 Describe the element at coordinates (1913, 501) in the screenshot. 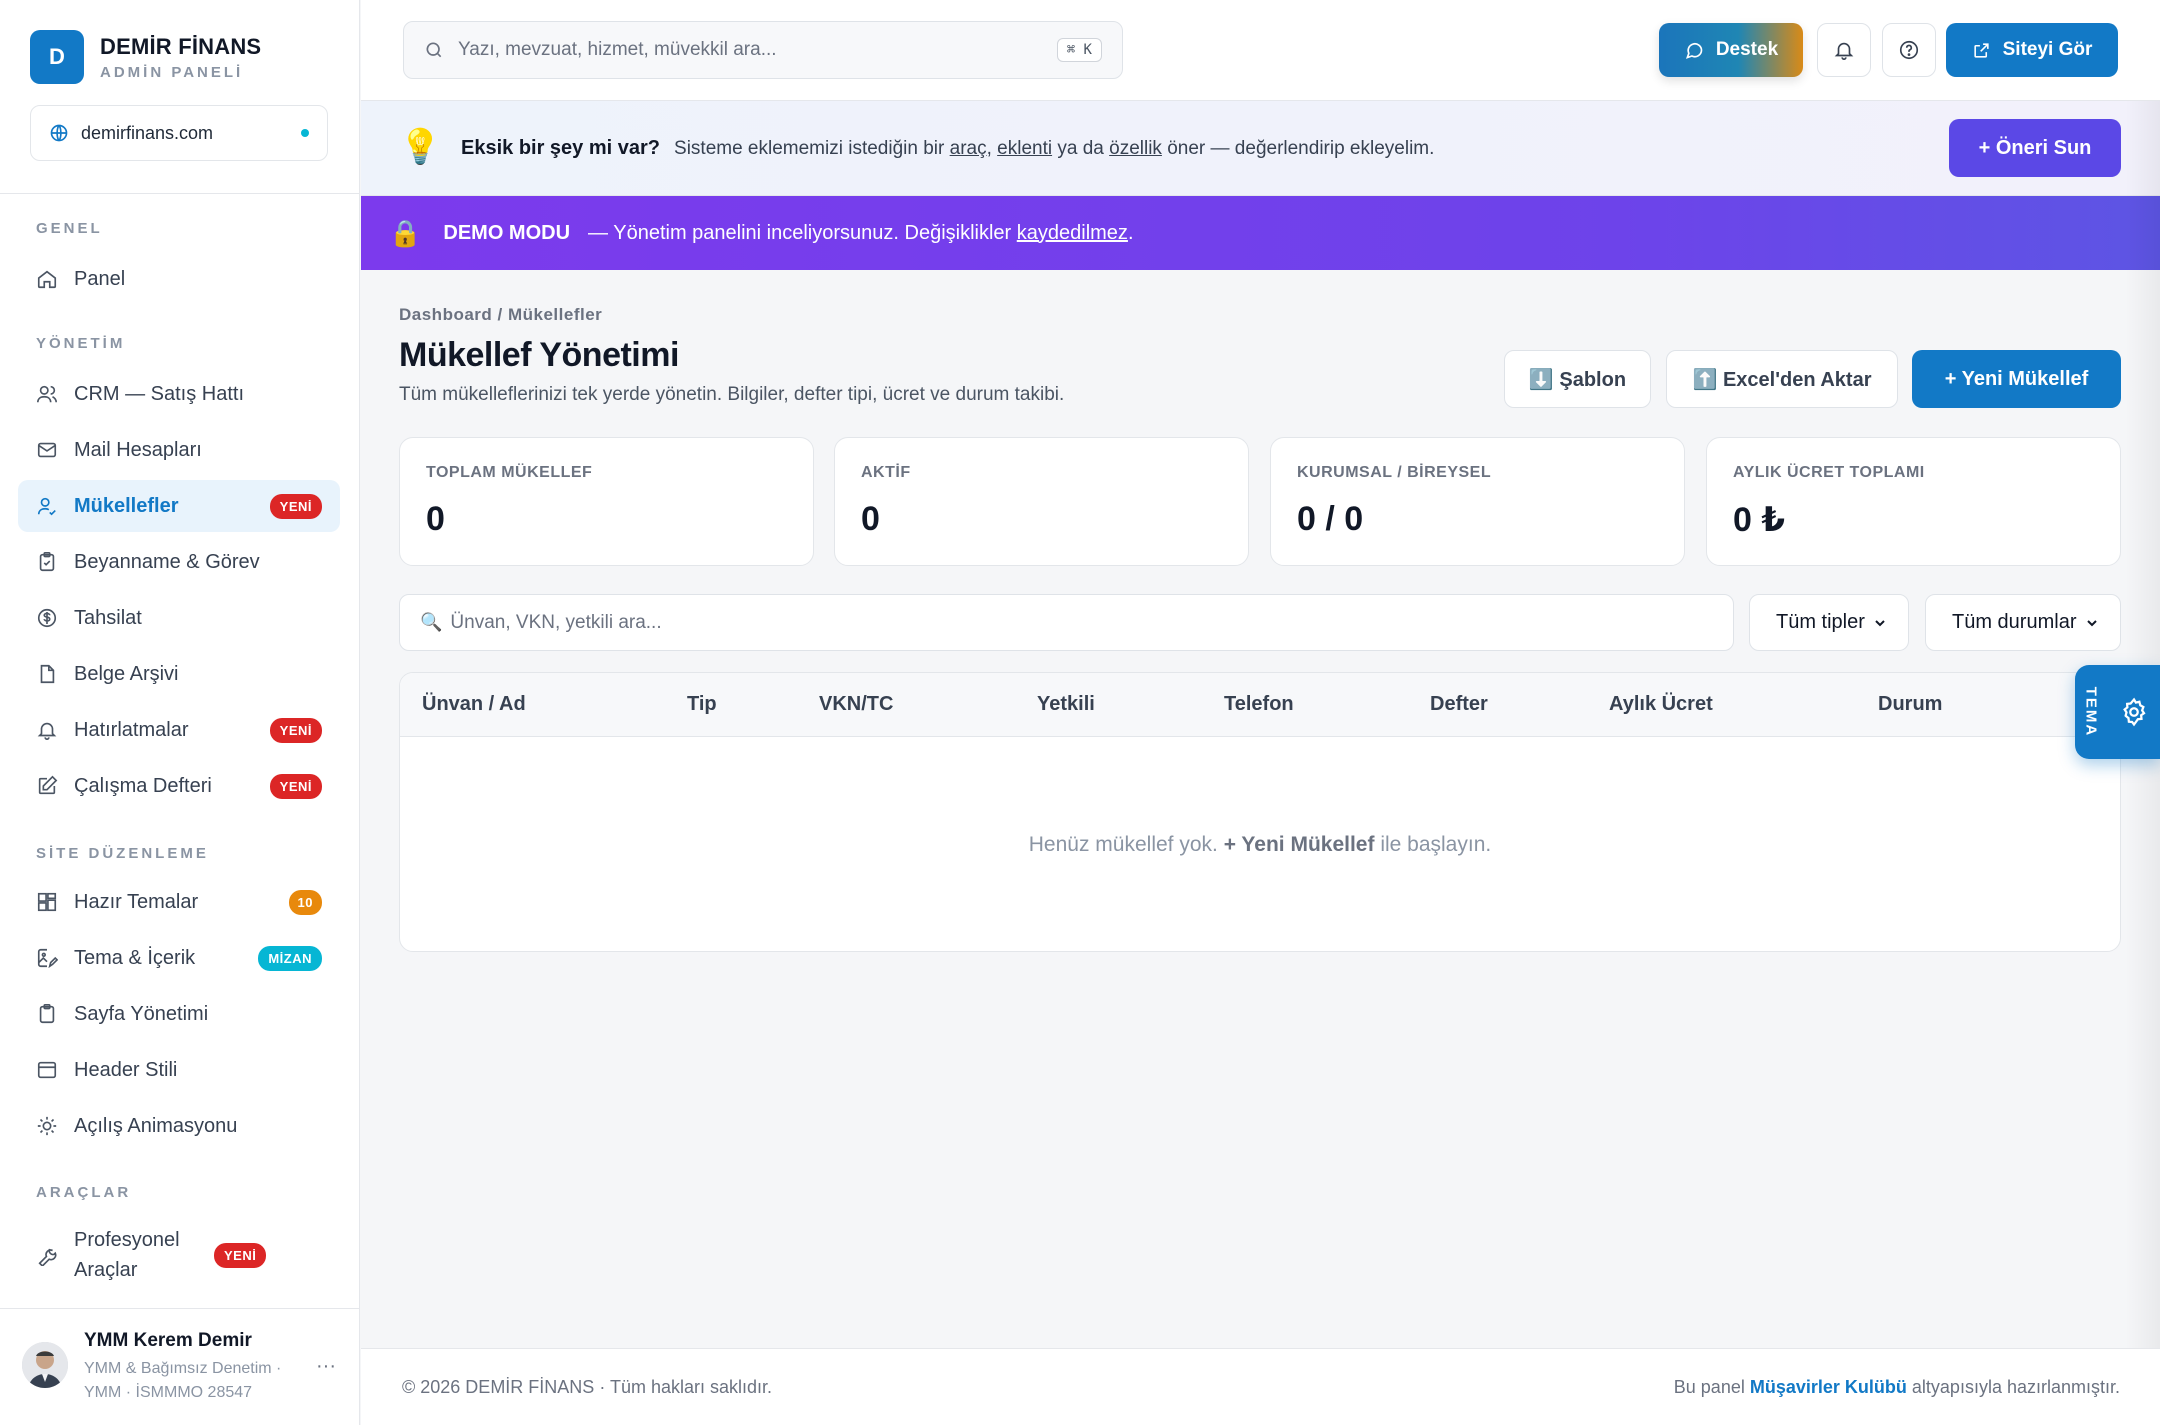

I see `stat-card-monthly-fee: AYLIK ÜCRET TOPLAMI 0 ₺` at that location.